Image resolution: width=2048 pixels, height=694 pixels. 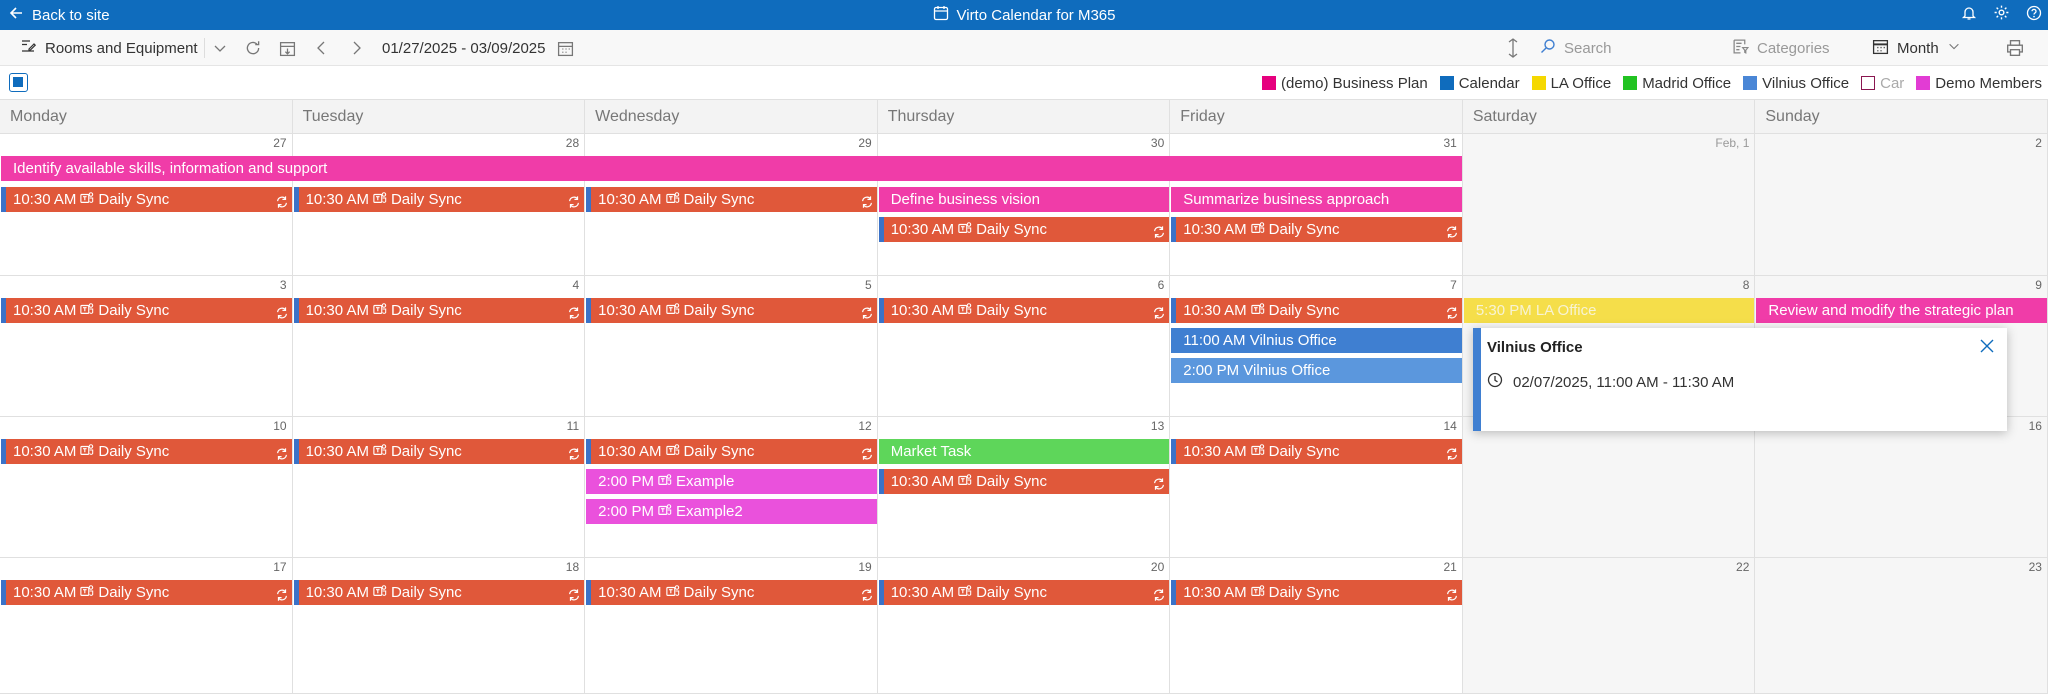 I want to click on chevron-right-icon, so click(x=356, y=48).